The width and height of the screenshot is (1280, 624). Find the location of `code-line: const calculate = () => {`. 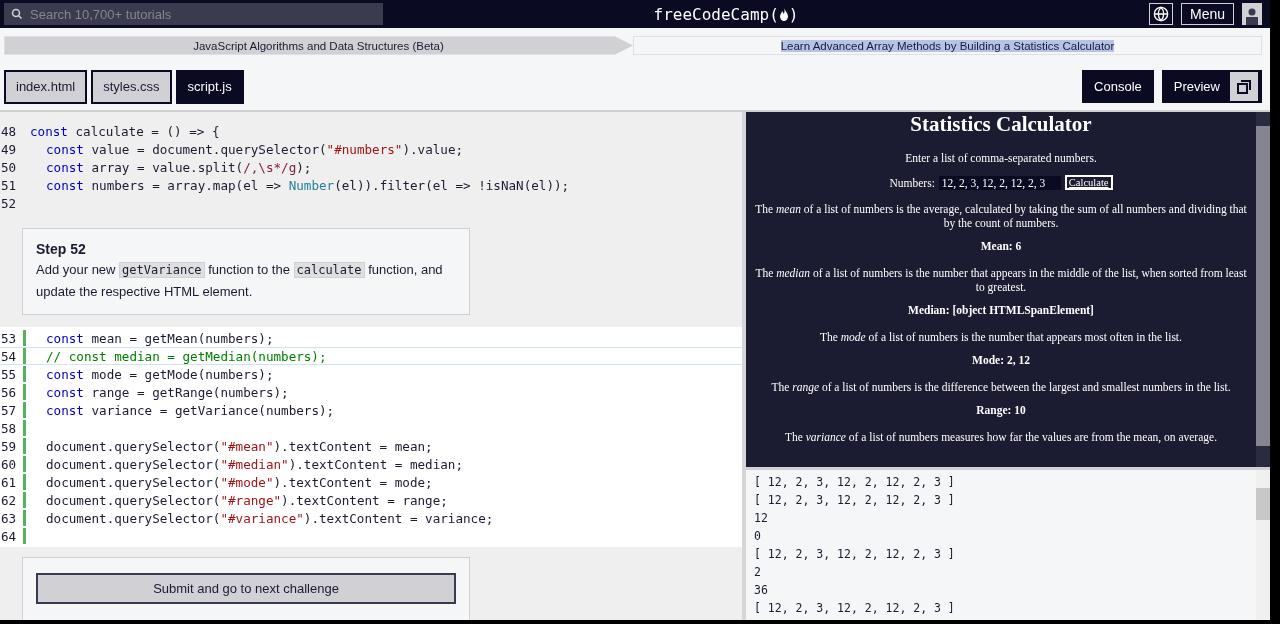

code-line: const calculate = () => { is located at coordinates (125, 131).